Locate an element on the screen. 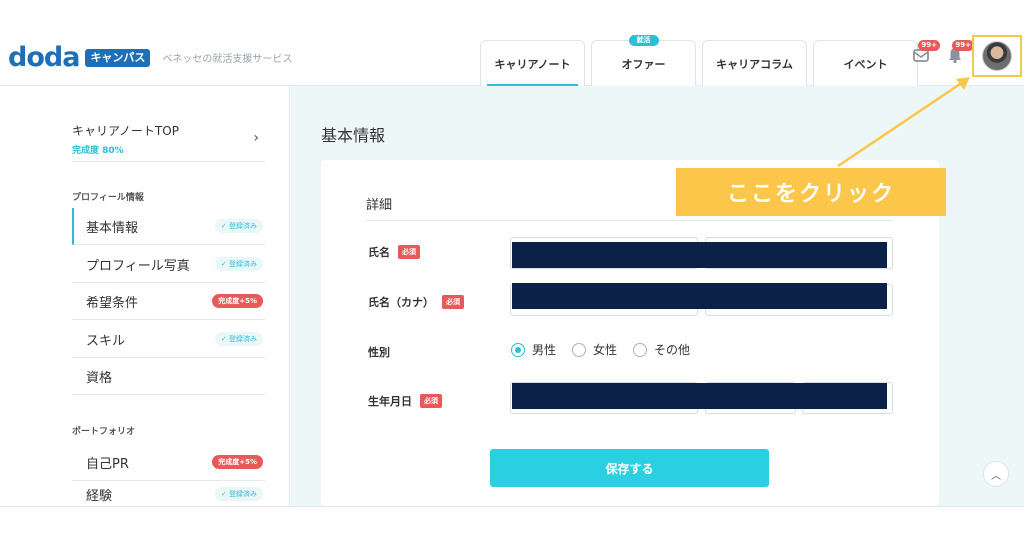 The height and width of the screenshot is (538, 1024). sidebar-item-basic-info: 基本情報 ✓ 登録済み is located at coordinates (168, 226).